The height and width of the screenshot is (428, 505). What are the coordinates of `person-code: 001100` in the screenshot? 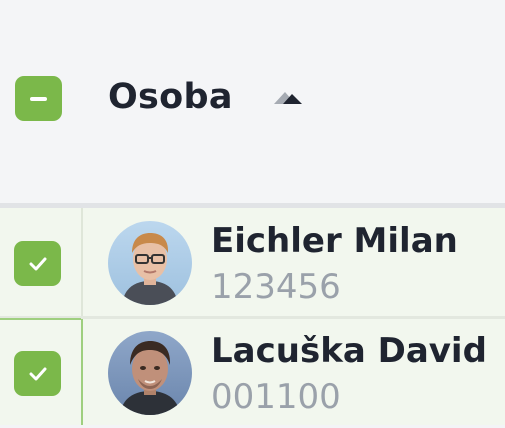 It's located at (276, 397).